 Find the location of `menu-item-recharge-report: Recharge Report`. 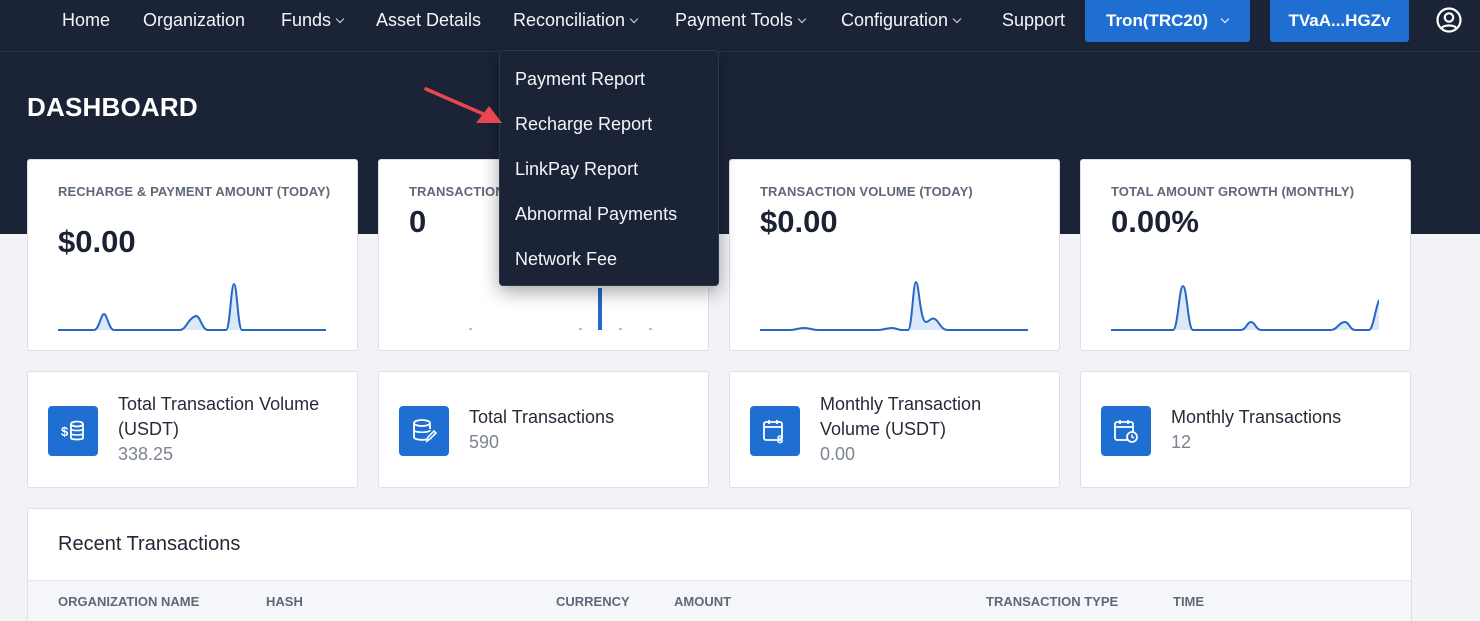

menu-item-recharge-report: Recharge Report is located at coordinates (583, 124).